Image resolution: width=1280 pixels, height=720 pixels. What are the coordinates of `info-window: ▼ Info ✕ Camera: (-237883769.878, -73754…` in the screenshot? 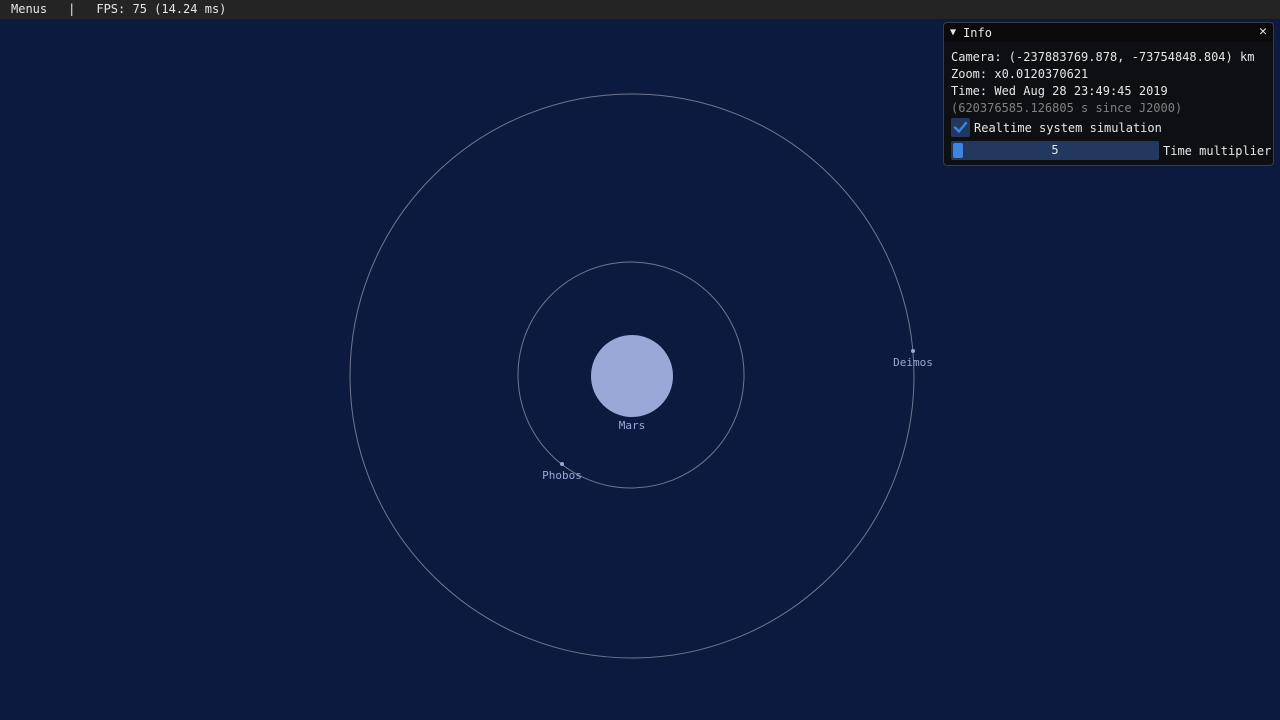 It's located at (1108, 94).